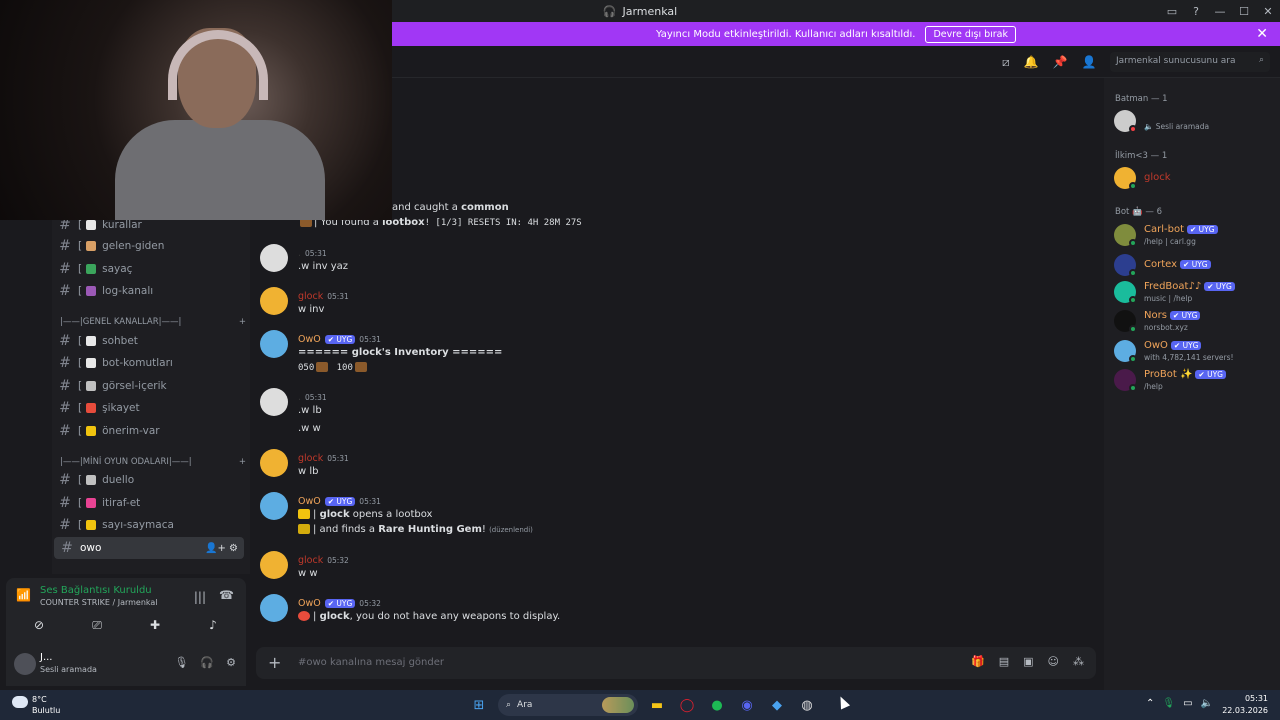  What do you see at coordinates (153, 322) in the screenshot?
I see `category-genel-kanallar: |——|GENEL KANALLAR|——| +` at bounding box center [153, 322].